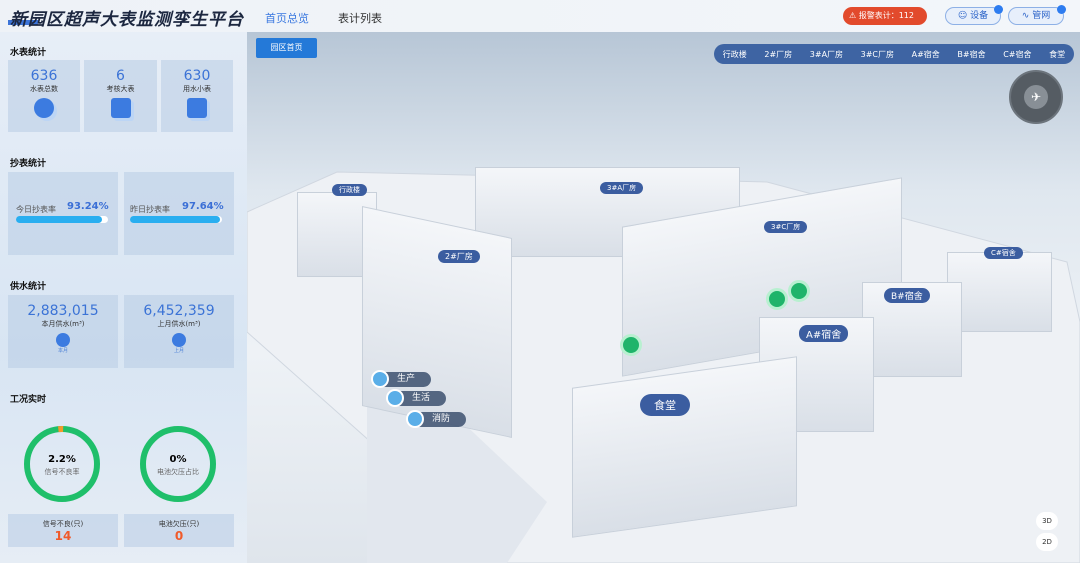 Image resolution: width=1080 pixels, height=563 pixels. I want to click on icon-caption: 本月, so click(62, 351).